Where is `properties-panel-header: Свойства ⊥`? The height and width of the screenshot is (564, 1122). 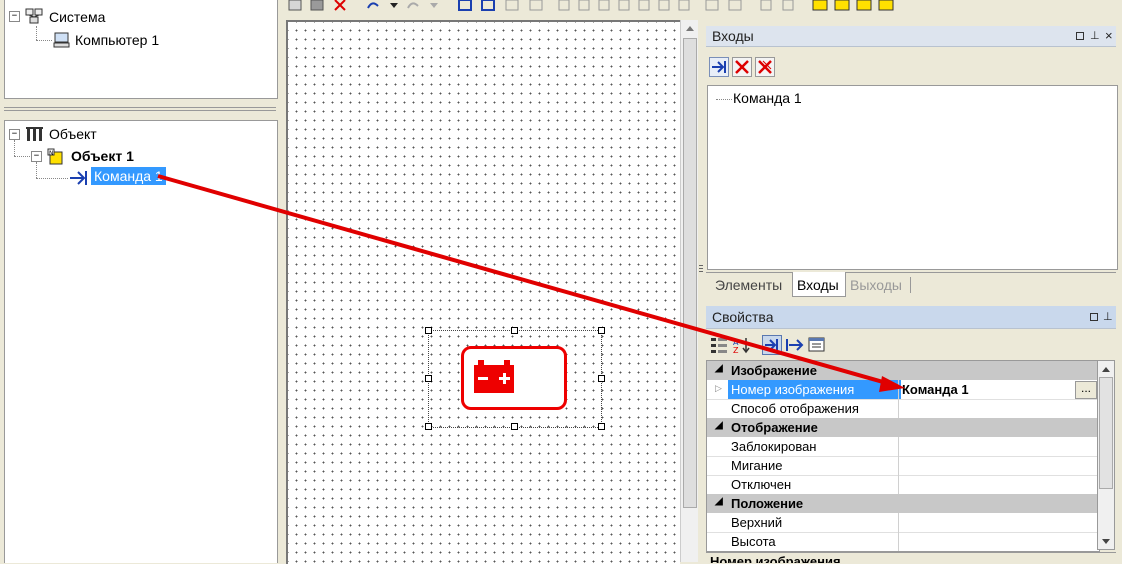 properties-panel-header: Свойства ⊥ is located at coordinates (911, 317).